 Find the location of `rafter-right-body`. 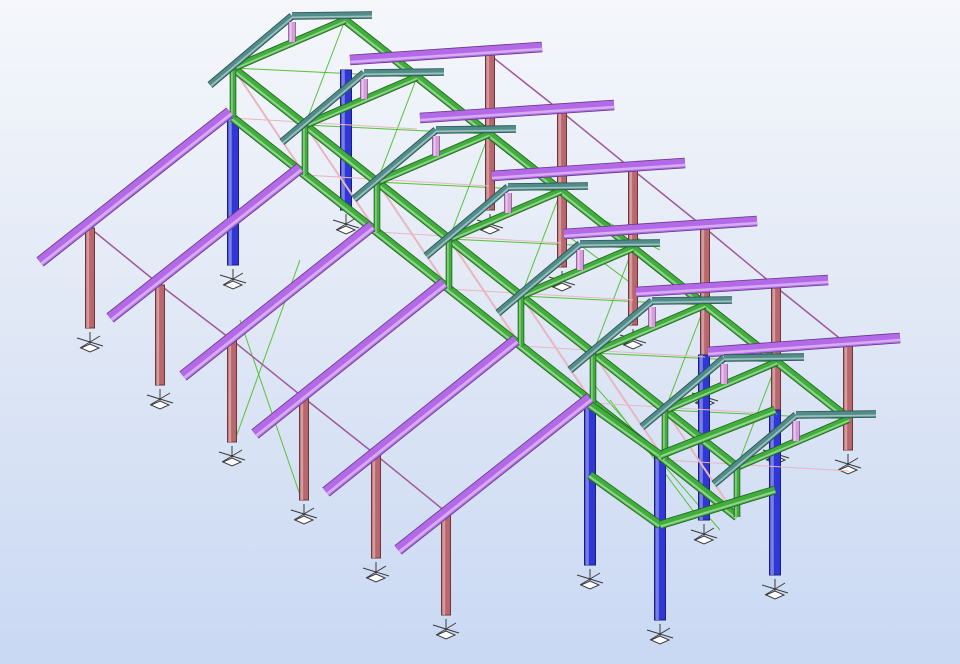

rafter-right-body is located at coordinates (732, 286).